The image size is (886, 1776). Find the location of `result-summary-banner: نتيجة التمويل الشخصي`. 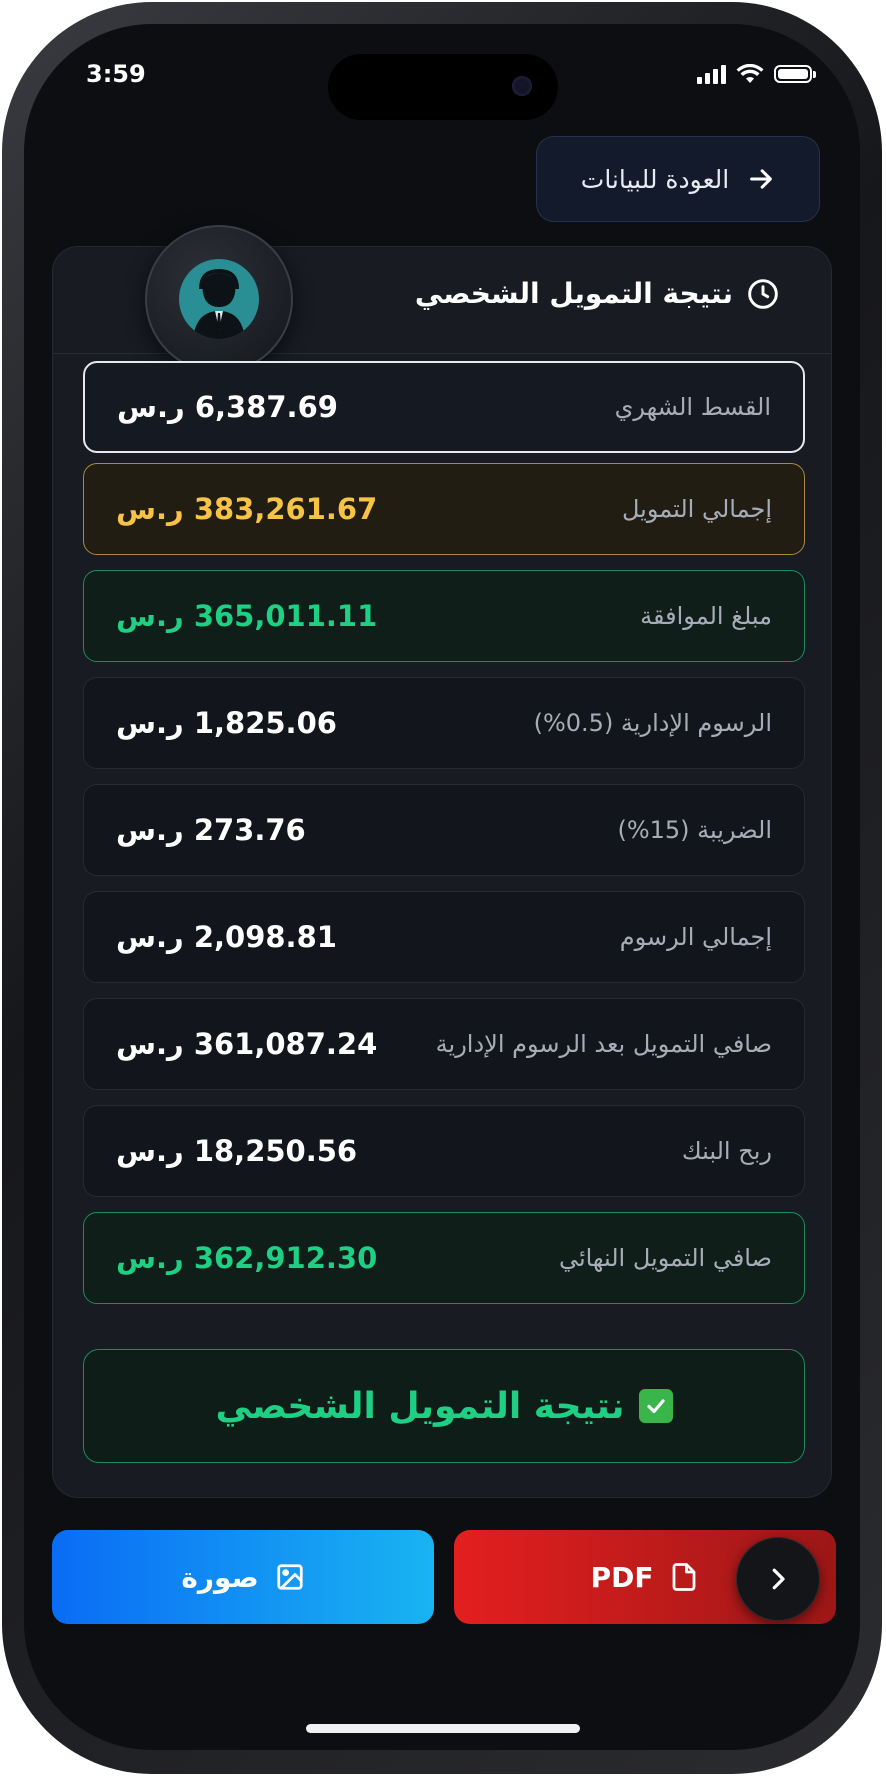

result-summary-banner: نتيجة التمويل الشخصي is located at coordinates (444, 1406).